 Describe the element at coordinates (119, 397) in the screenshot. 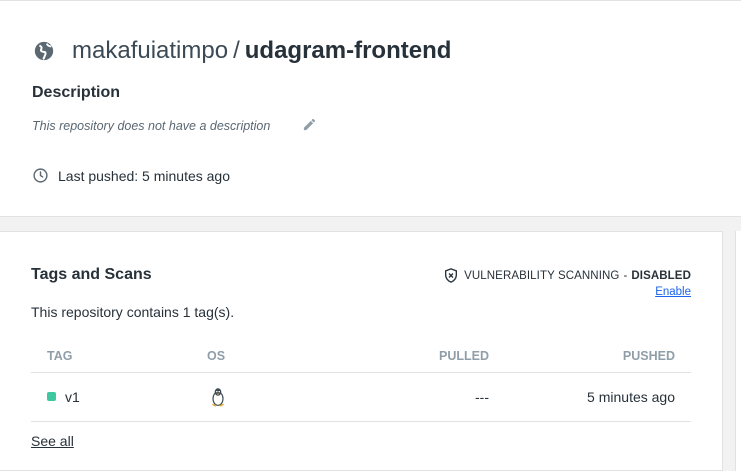

I see `tag-cell: v1` at that location.